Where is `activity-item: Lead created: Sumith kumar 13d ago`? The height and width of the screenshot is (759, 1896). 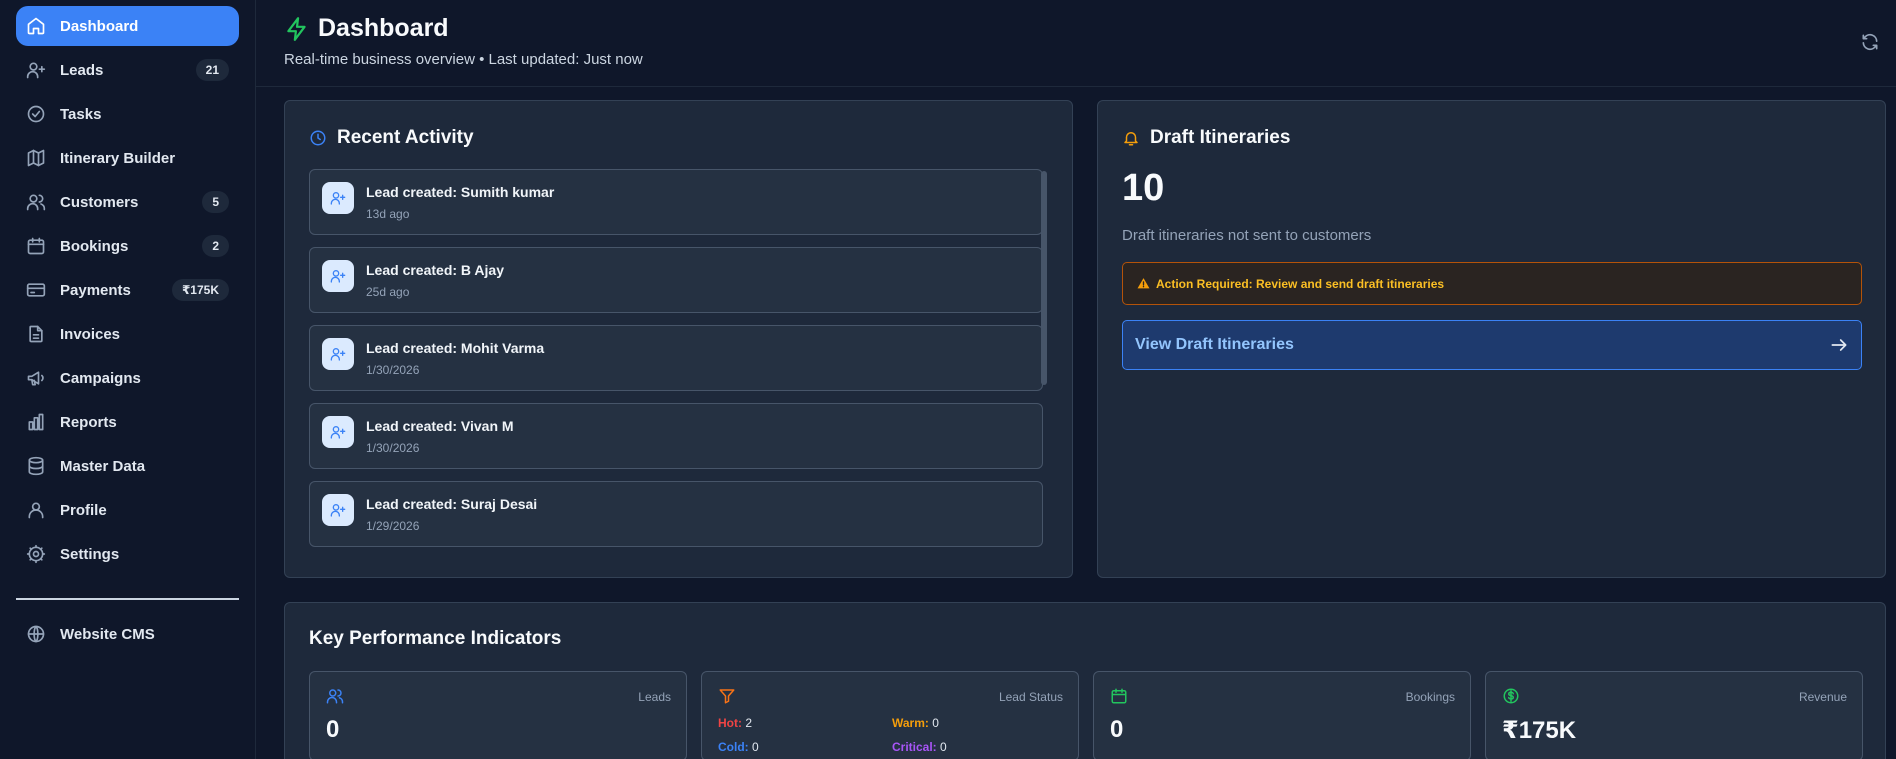 activity-item: Lead created: Sumith kumar 13d ago is located at coordinates (676, 202).